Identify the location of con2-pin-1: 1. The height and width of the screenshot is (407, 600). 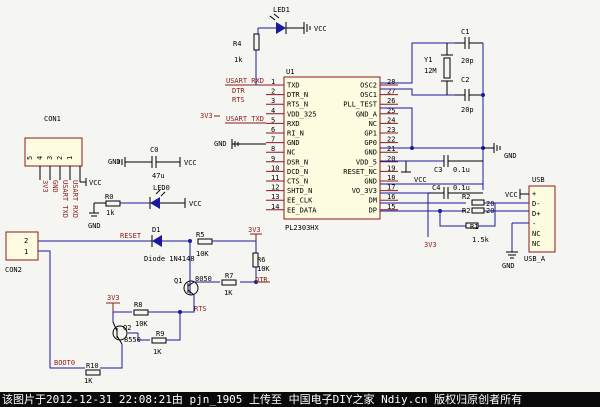
(26, 252).